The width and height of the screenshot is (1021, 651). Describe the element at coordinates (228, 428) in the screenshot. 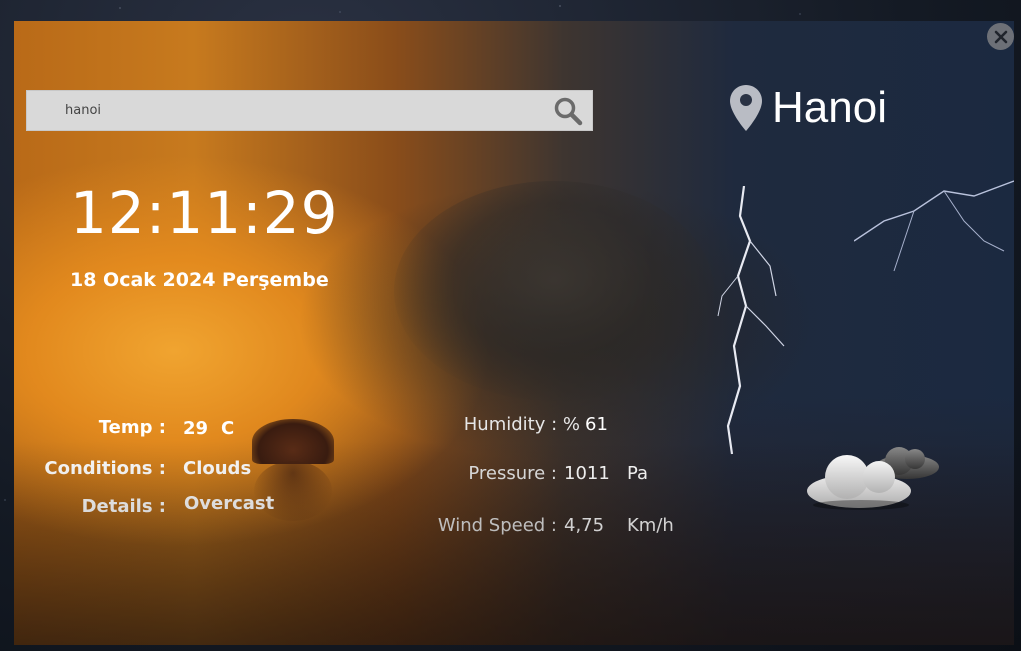

I see `temp-unit: C` at that location.